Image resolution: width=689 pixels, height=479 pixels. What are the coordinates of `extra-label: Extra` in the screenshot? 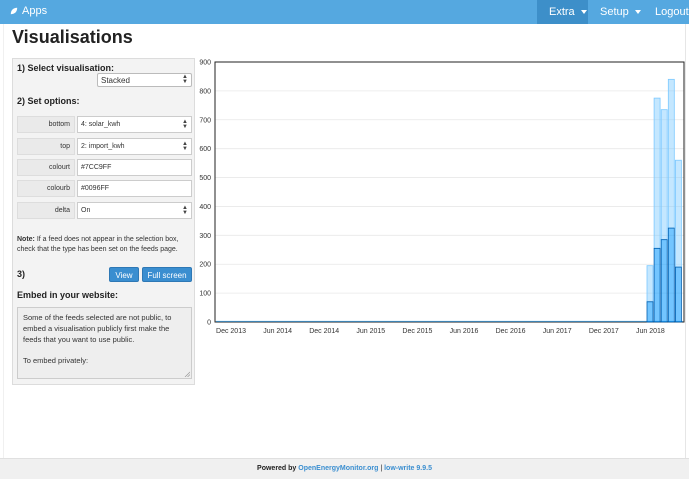 It's located at (562, 12).